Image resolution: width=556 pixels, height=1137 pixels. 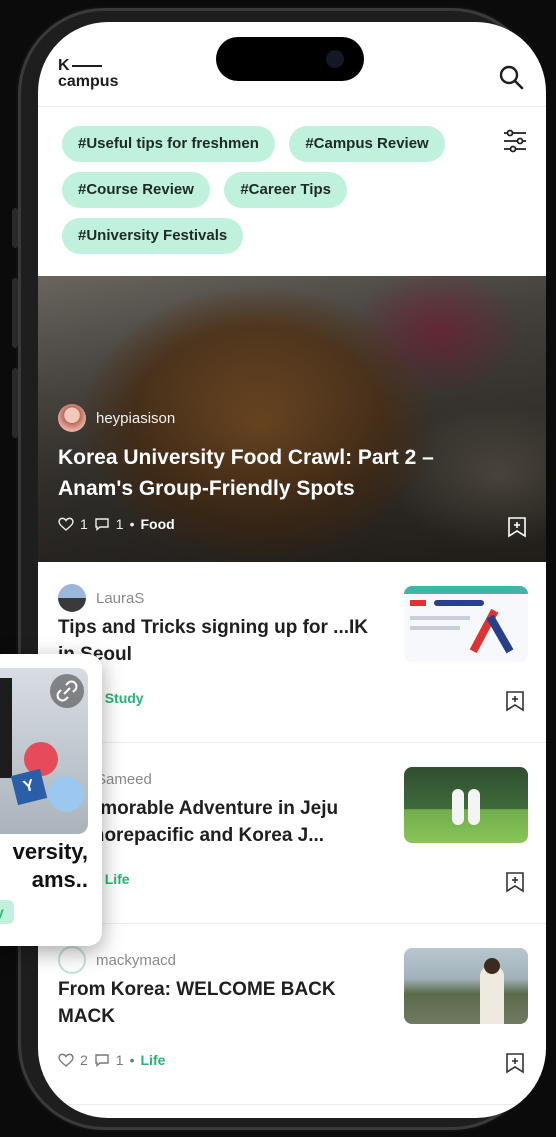 I want to click on like-count: 2, so click(x=84, y=1060).